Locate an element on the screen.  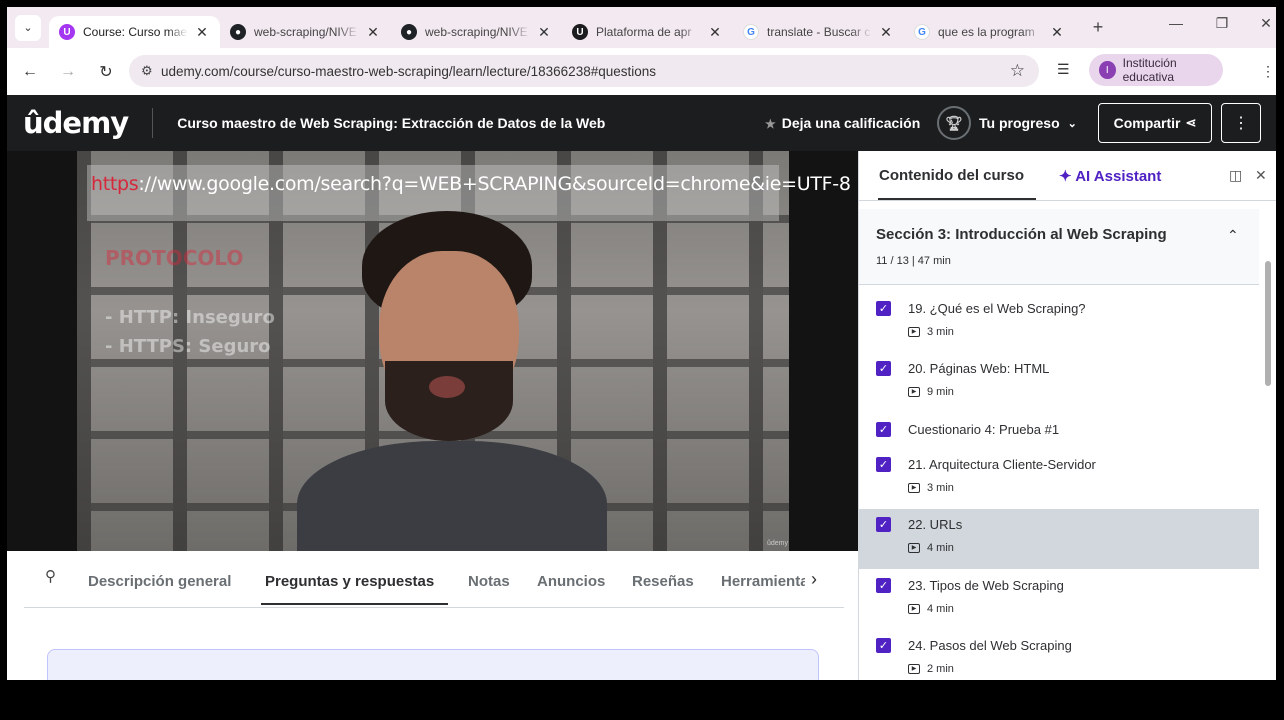
share-label: Compartir is located at coordinates (1147, 123).